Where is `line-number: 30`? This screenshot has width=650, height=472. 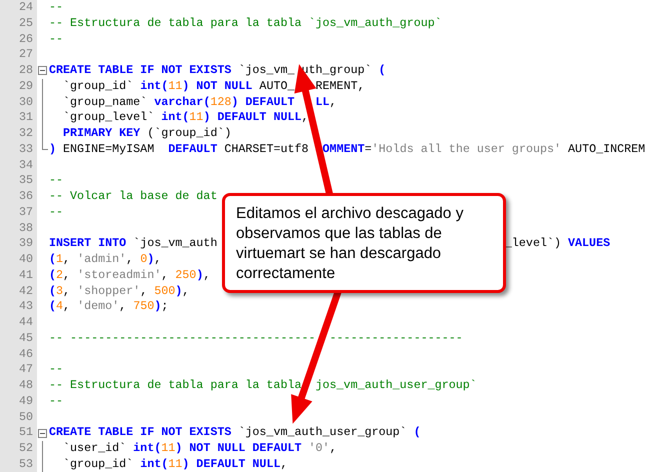
line-number: 30 is located at coordinates (25, 101).